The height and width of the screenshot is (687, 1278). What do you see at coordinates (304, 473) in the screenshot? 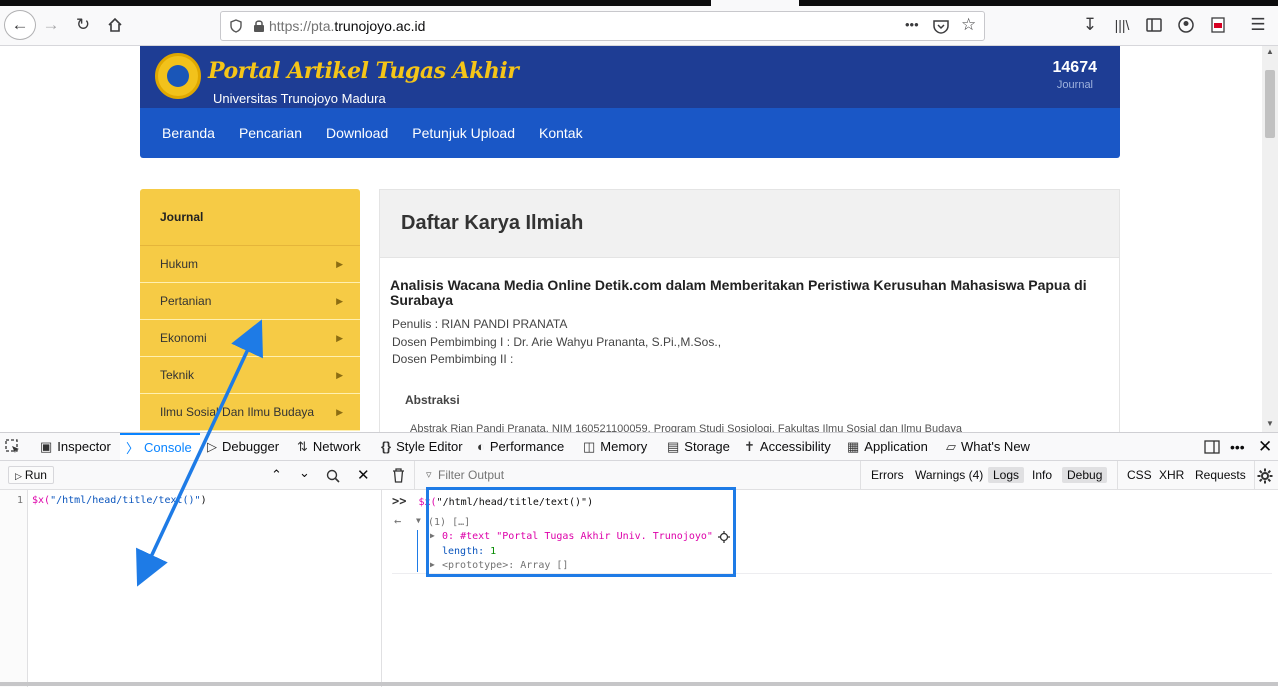
I see `history-down-icon: ⌄` at bounding box center [304, 473].